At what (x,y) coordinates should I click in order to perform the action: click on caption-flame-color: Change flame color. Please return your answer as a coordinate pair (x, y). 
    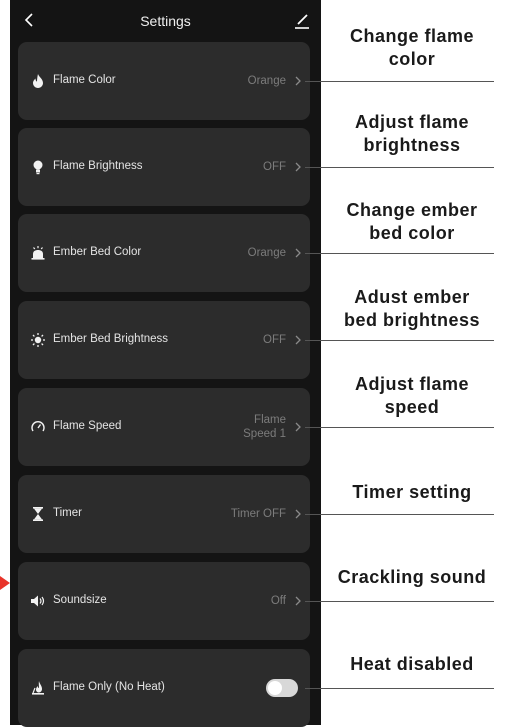
    Looking at the image, I should click on (412, 48).